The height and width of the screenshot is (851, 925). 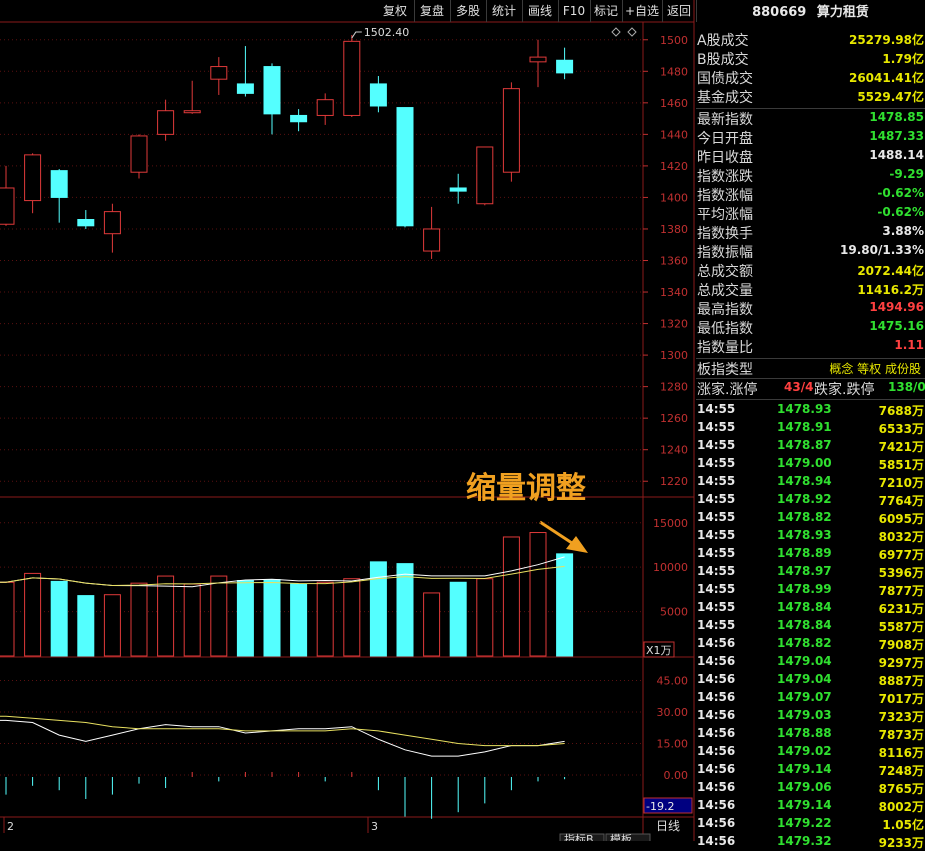 I want to click on tick-row: 14:56 1478.82 7908万, so click(x=810, y=644).